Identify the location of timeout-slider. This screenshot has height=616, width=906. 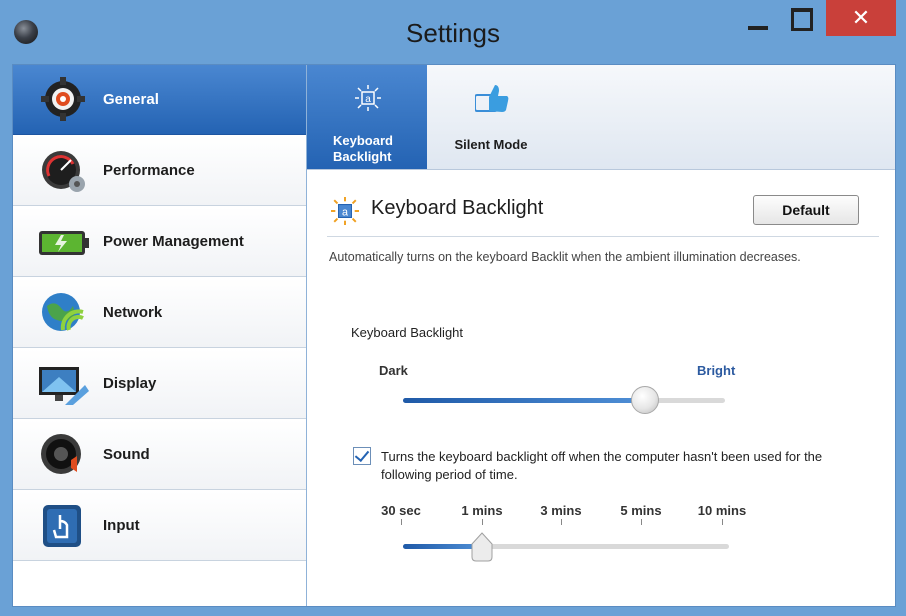
(566, 547).